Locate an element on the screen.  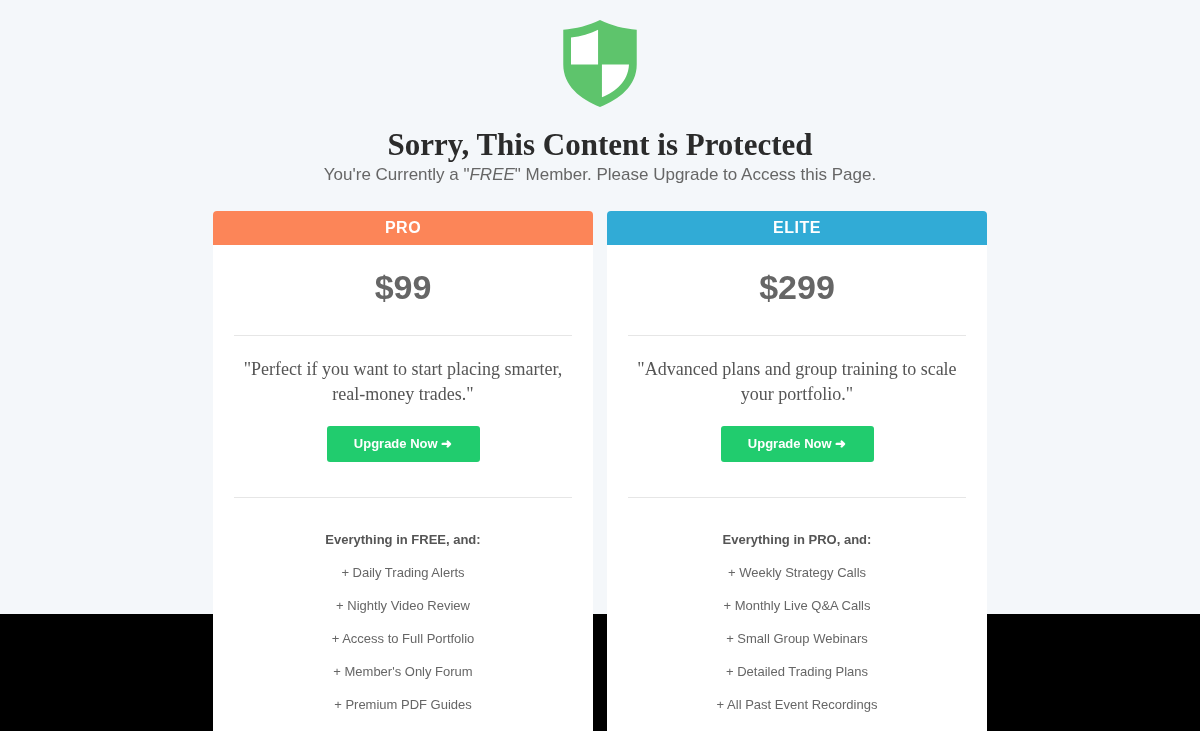
feature-item: + Daily Trading Alerts is located at coordinates (403, 573).